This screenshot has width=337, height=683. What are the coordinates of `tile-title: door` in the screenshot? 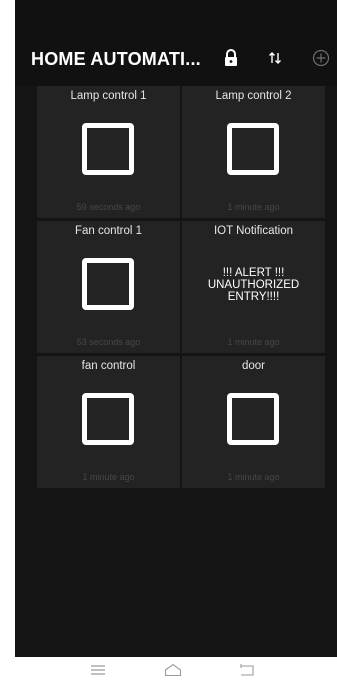 It's located at (253, 366).